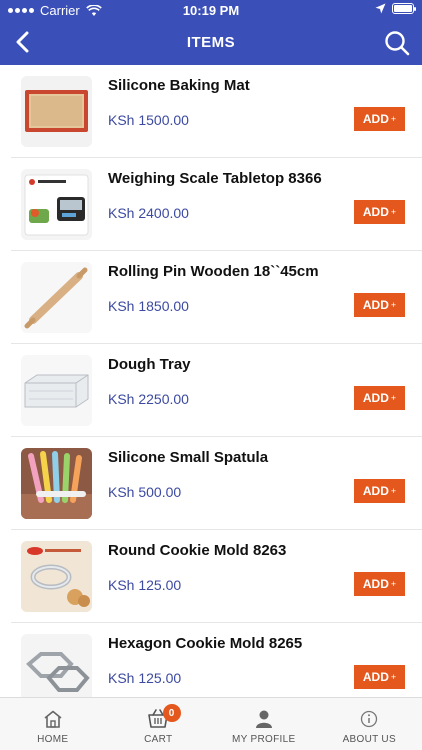 The height and width of the screenshot is (750, 422). I want to click on status-bar: Carrier 10:19 PM, so click(211, 10).